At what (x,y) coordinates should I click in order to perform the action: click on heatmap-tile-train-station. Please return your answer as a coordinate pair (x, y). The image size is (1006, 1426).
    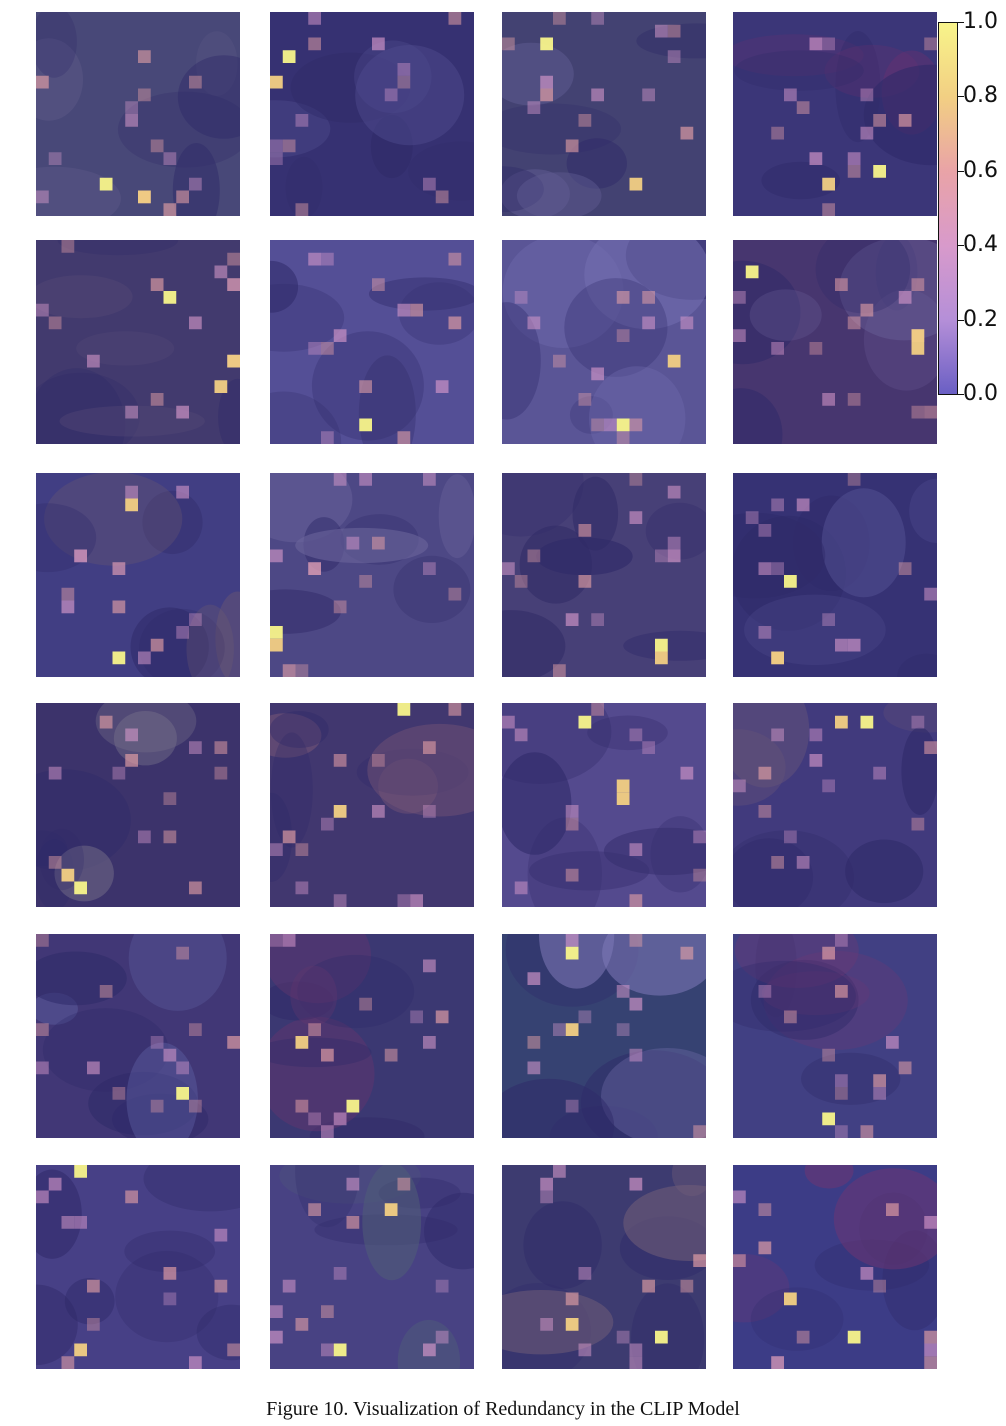
    Looking at the image, I should click on (835, 1036).